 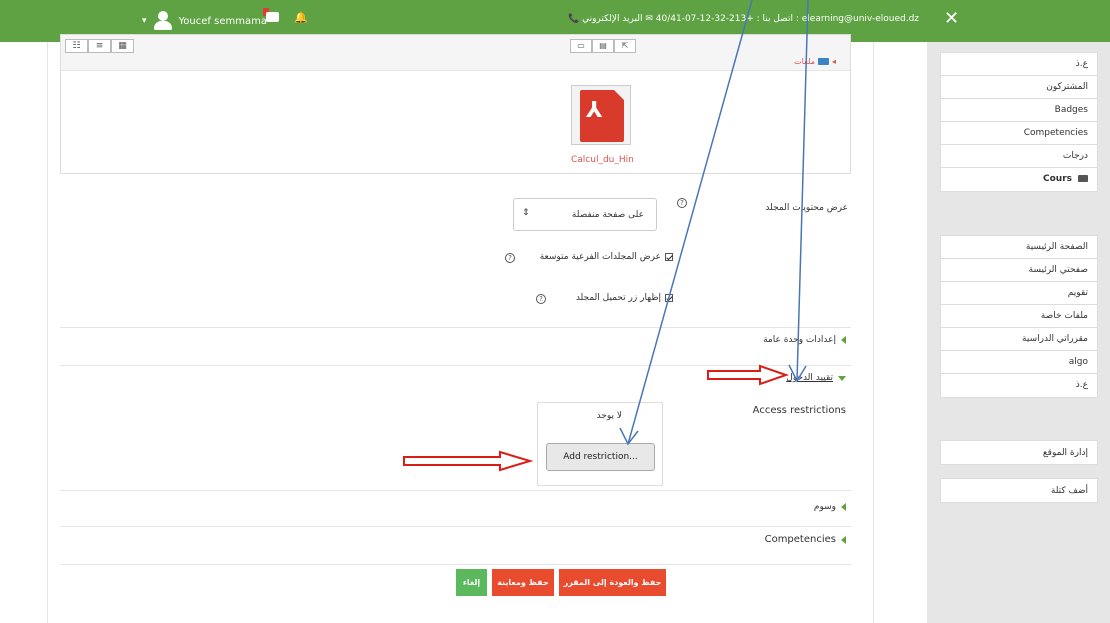 What do you see at coordinates (800, 539) in the screenshot?
I see `section-competencies-label: Competencies` at bounding box center [800, 539].